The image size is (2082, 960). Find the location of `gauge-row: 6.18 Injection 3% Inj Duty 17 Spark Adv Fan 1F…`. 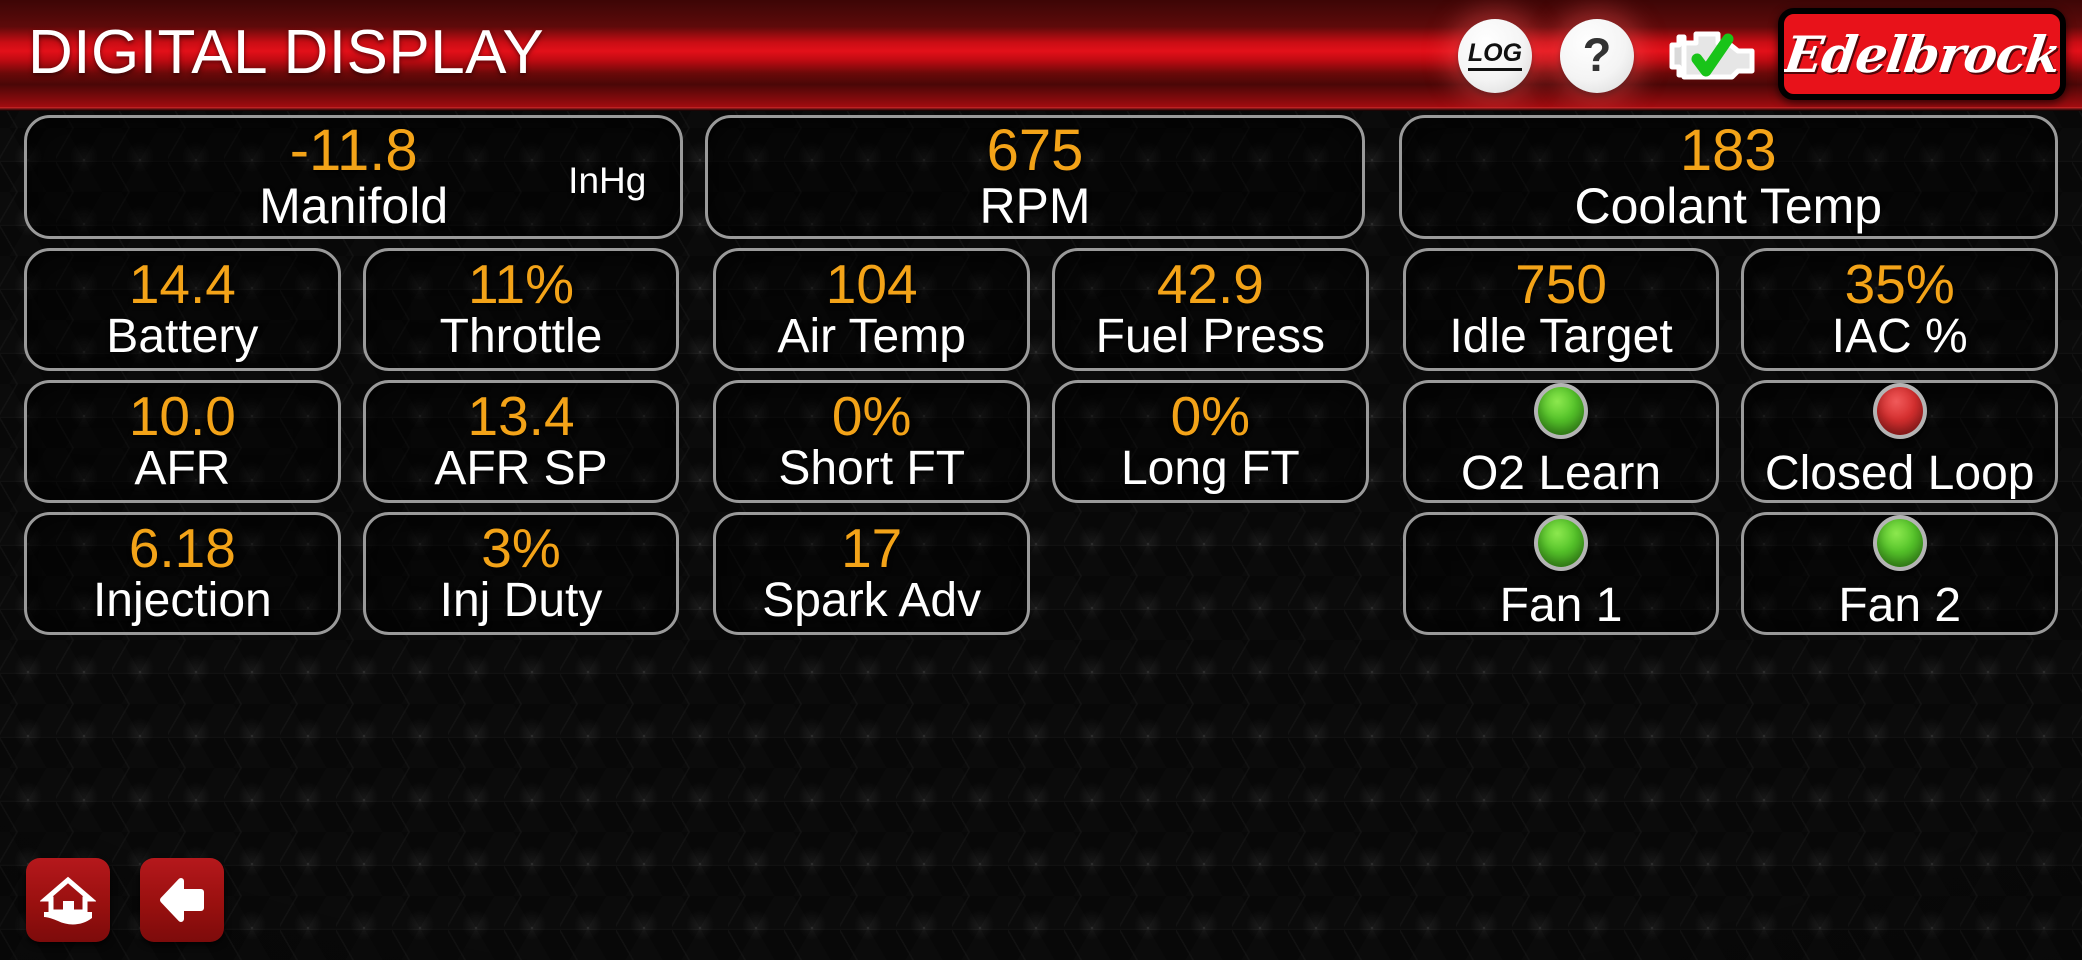

gauge-row: 6.18 Injection 3% Inj Duty 17 Spark Adv Fan 1F… is located at coordinates (1041, 573).